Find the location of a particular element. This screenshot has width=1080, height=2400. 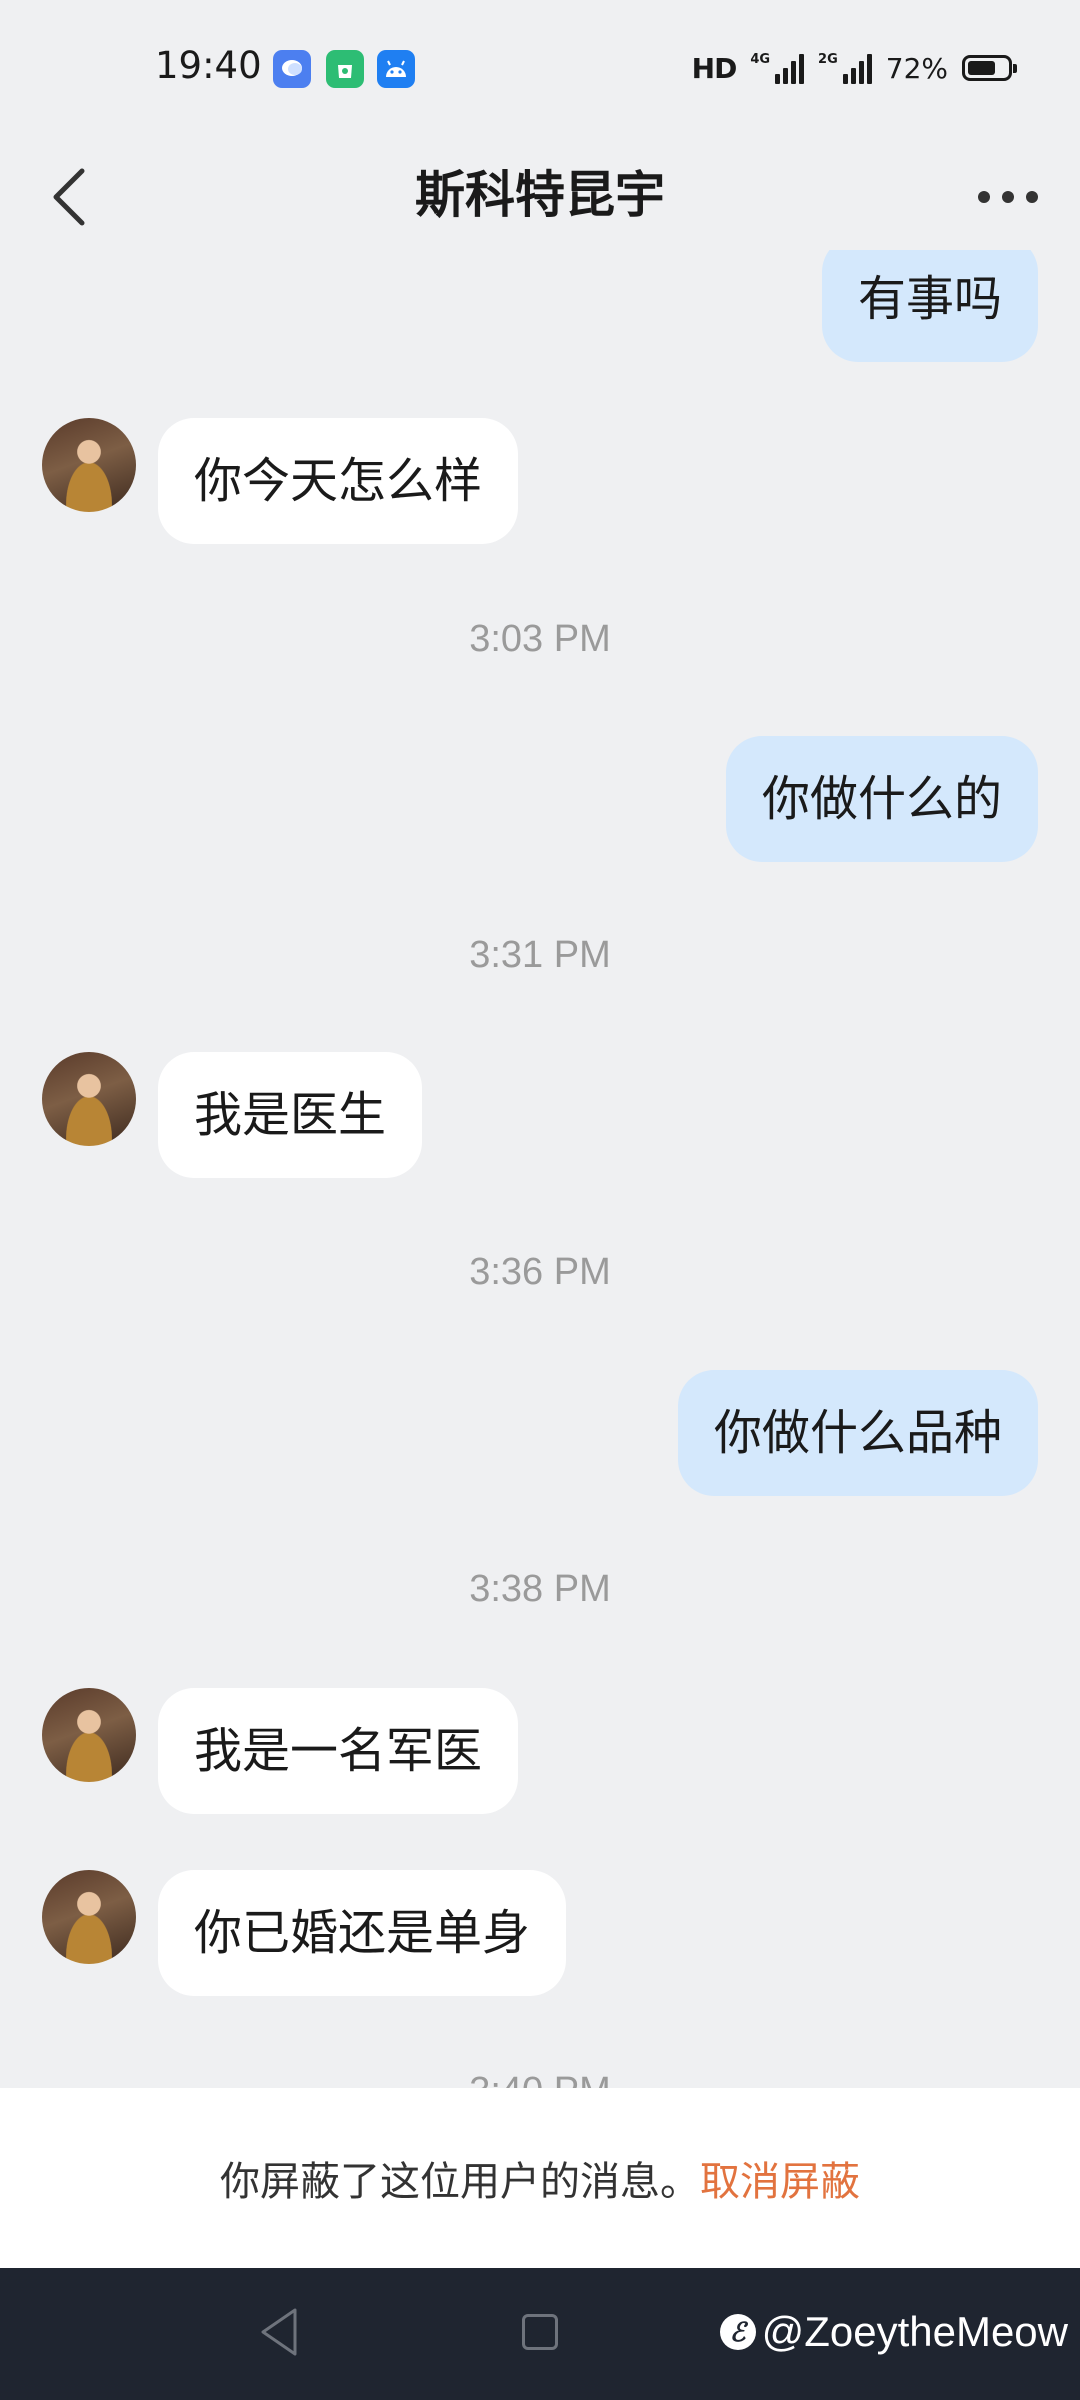

hd-indicator: HD is located at coordinates (714, 68).